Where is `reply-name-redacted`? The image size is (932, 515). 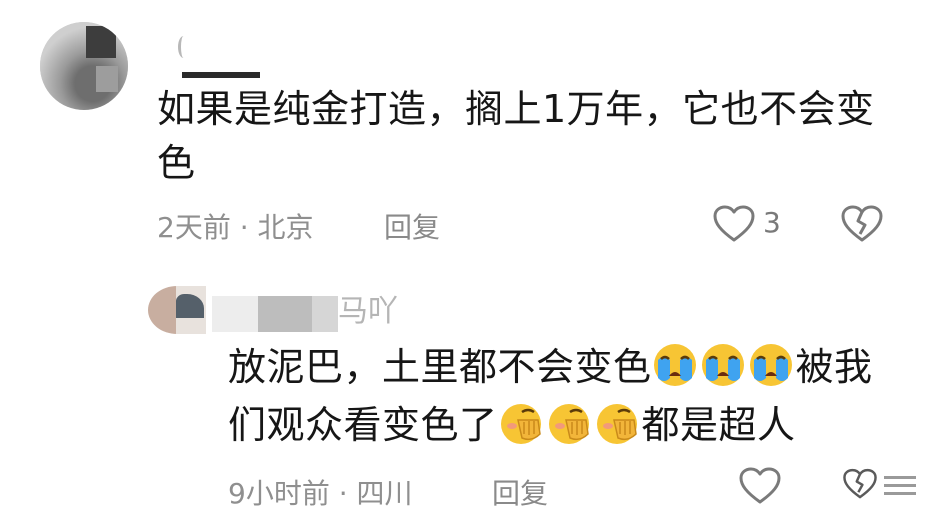
reply-name-redacted is located at coordinates (275, 314).